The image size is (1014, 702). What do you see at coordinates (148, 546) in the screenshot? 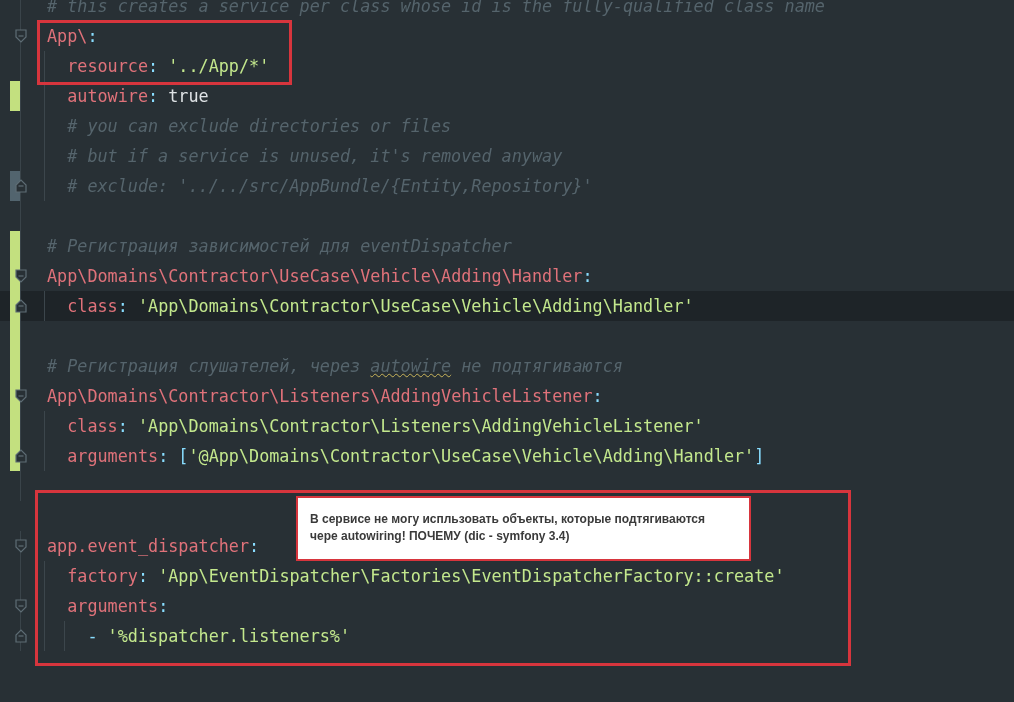
I see `yaml-key: app.event_dispatcher` at bounding box center [148, 546].